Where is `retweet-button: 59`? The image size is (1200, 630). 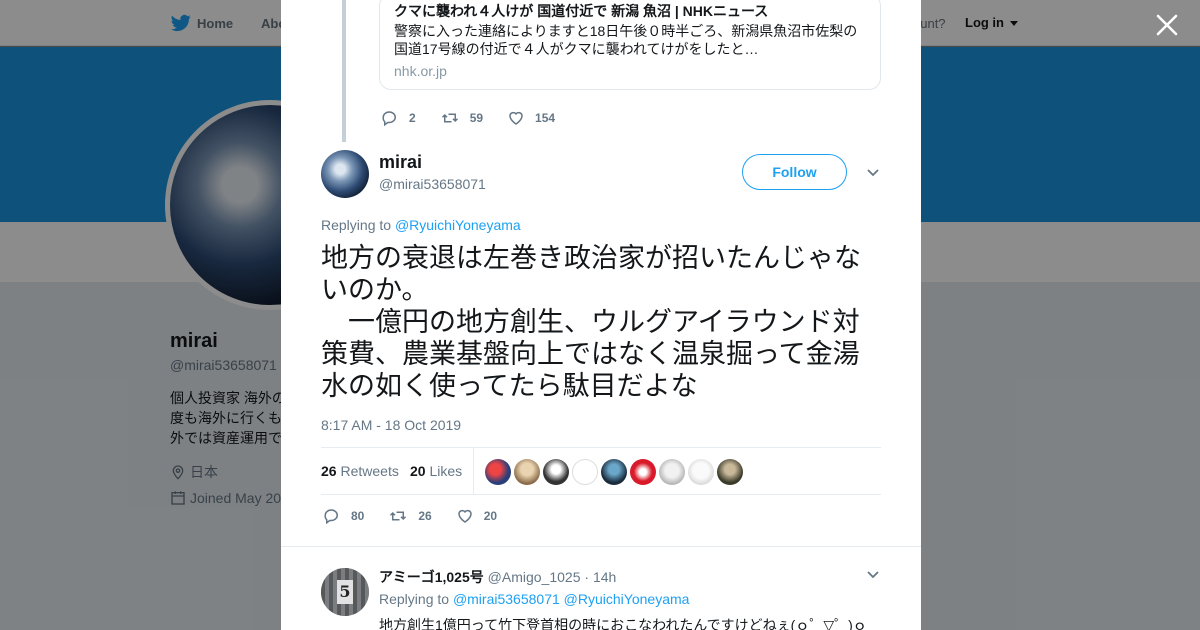
retweet-button: 59 is located at coordinates (461, 118).